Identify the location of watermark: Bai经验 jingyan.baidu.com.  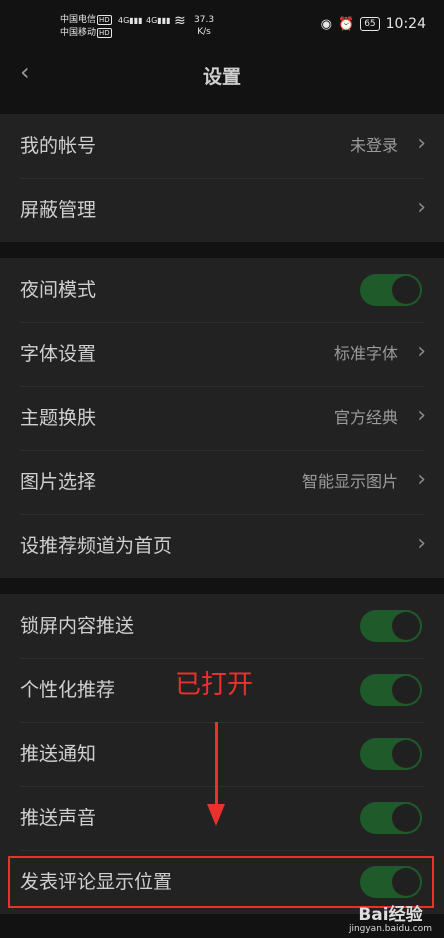
(390, 920).